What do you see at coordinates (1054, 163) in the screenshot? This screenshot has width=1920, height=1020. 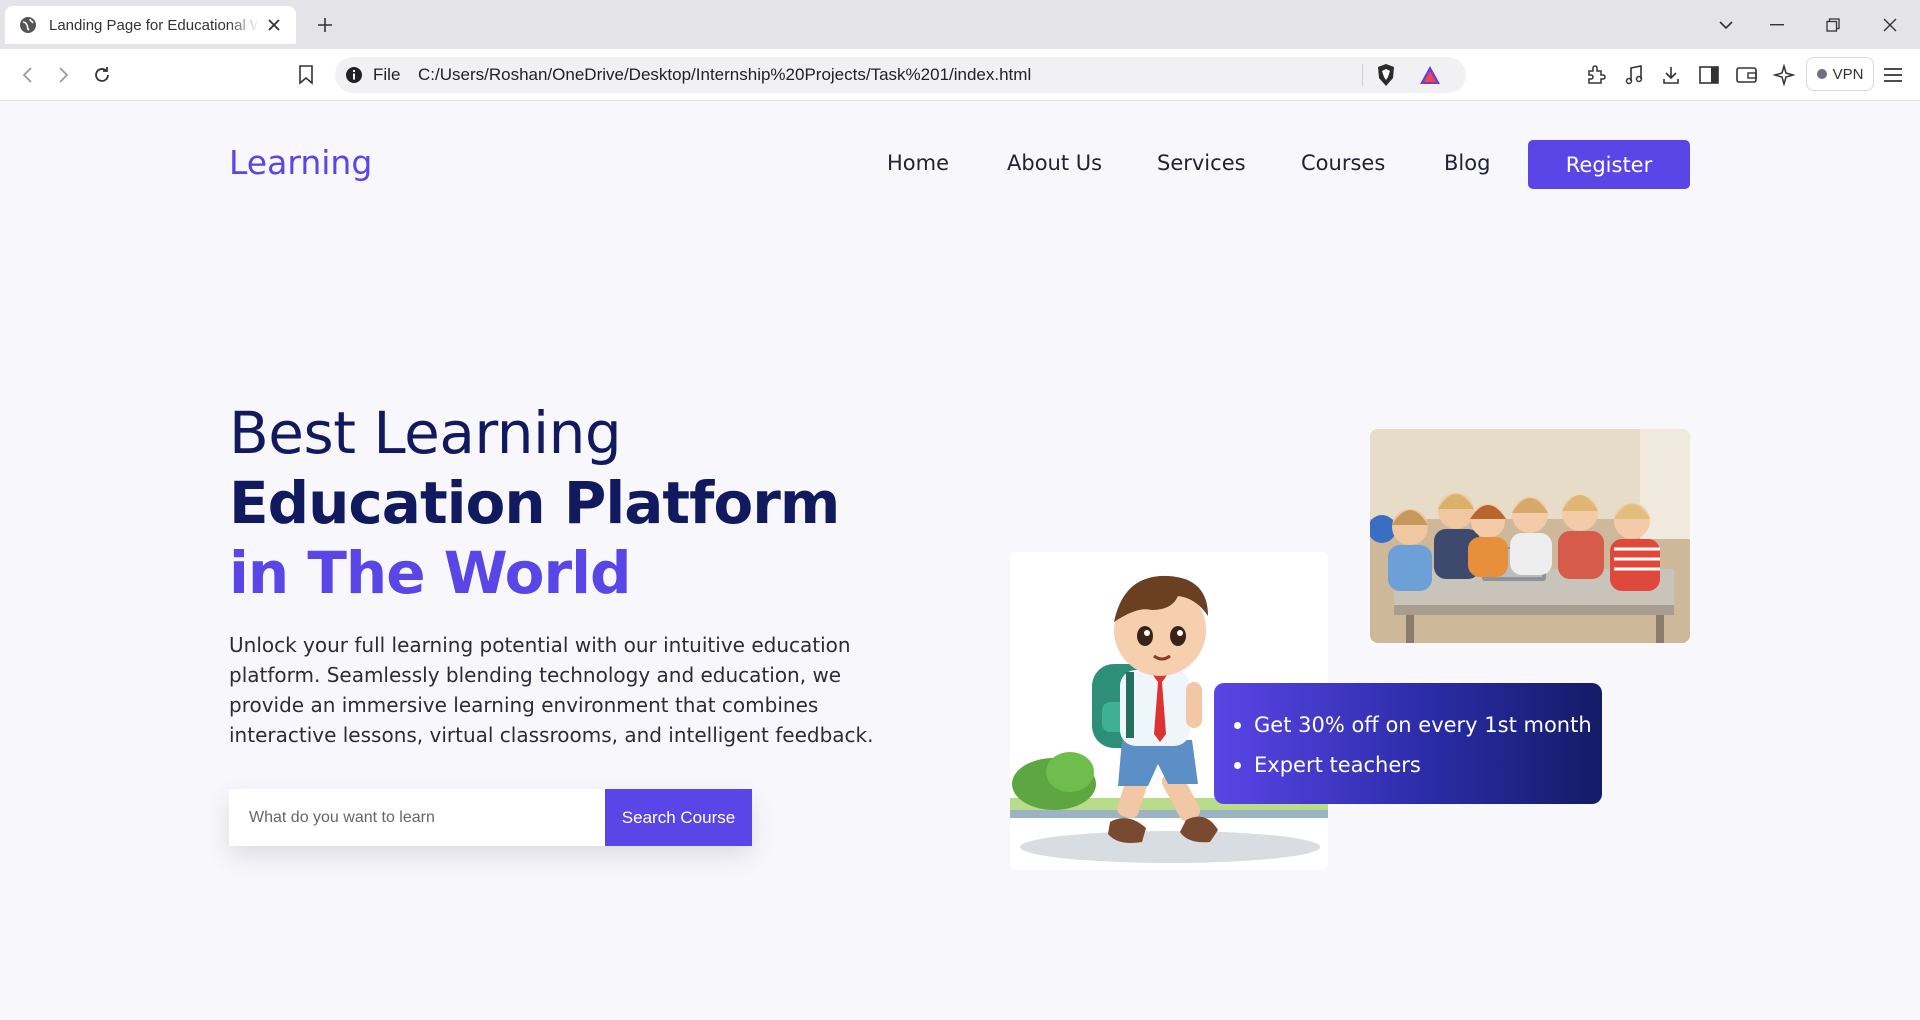 I see `nav-about-us: About Us` at bounding box center [1054, 163].